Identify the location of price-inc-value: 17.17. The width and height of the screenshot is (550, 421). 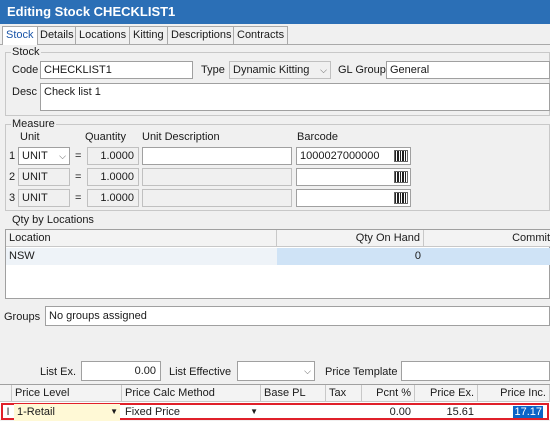
(528, 412).